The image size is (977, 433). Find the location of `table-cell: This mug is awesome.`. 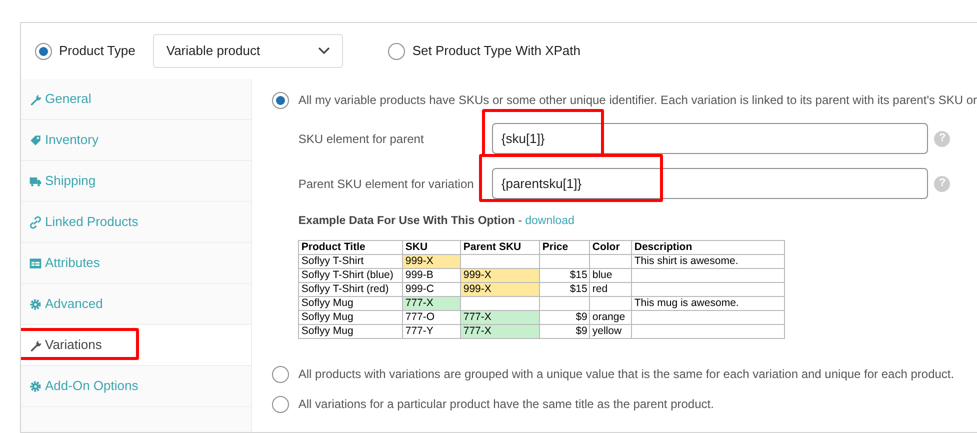

table-cell: This mug is awesome. is located at coordinates (708, 303).